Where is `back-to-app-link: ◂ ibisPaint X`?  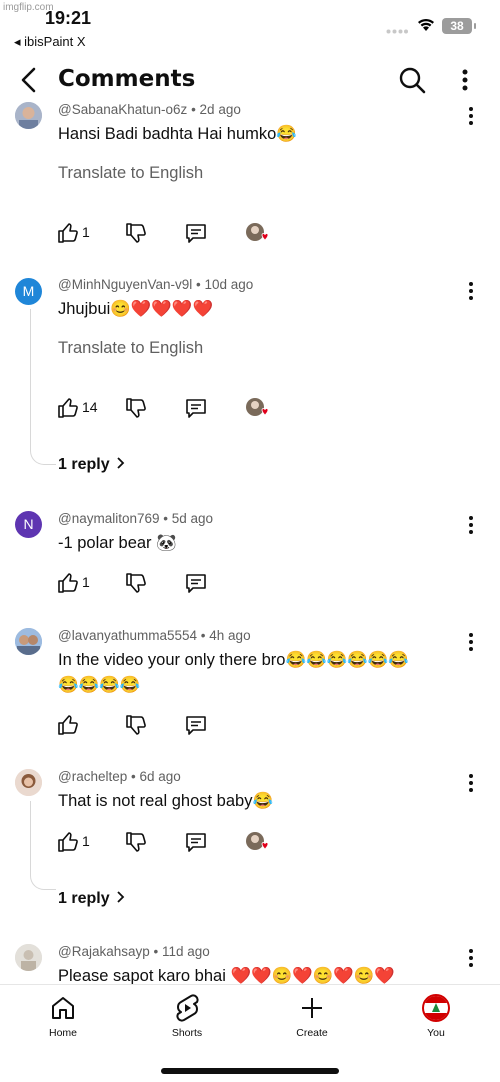 back-to-app-link: ◂ ibisPaint X is located at coordinates (50, 42).